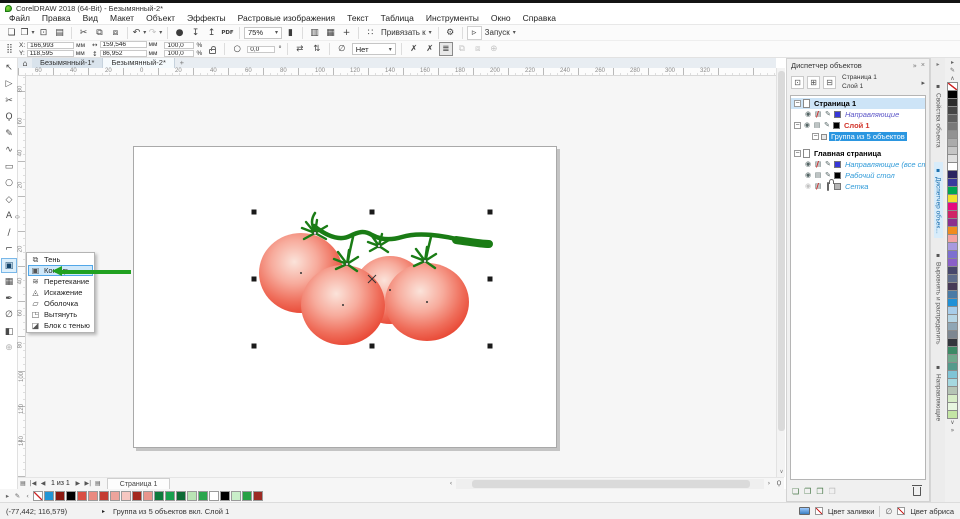 This screenshot has width=960, height=519. I want to click on document-color-settings-icon, so click(804, 511).